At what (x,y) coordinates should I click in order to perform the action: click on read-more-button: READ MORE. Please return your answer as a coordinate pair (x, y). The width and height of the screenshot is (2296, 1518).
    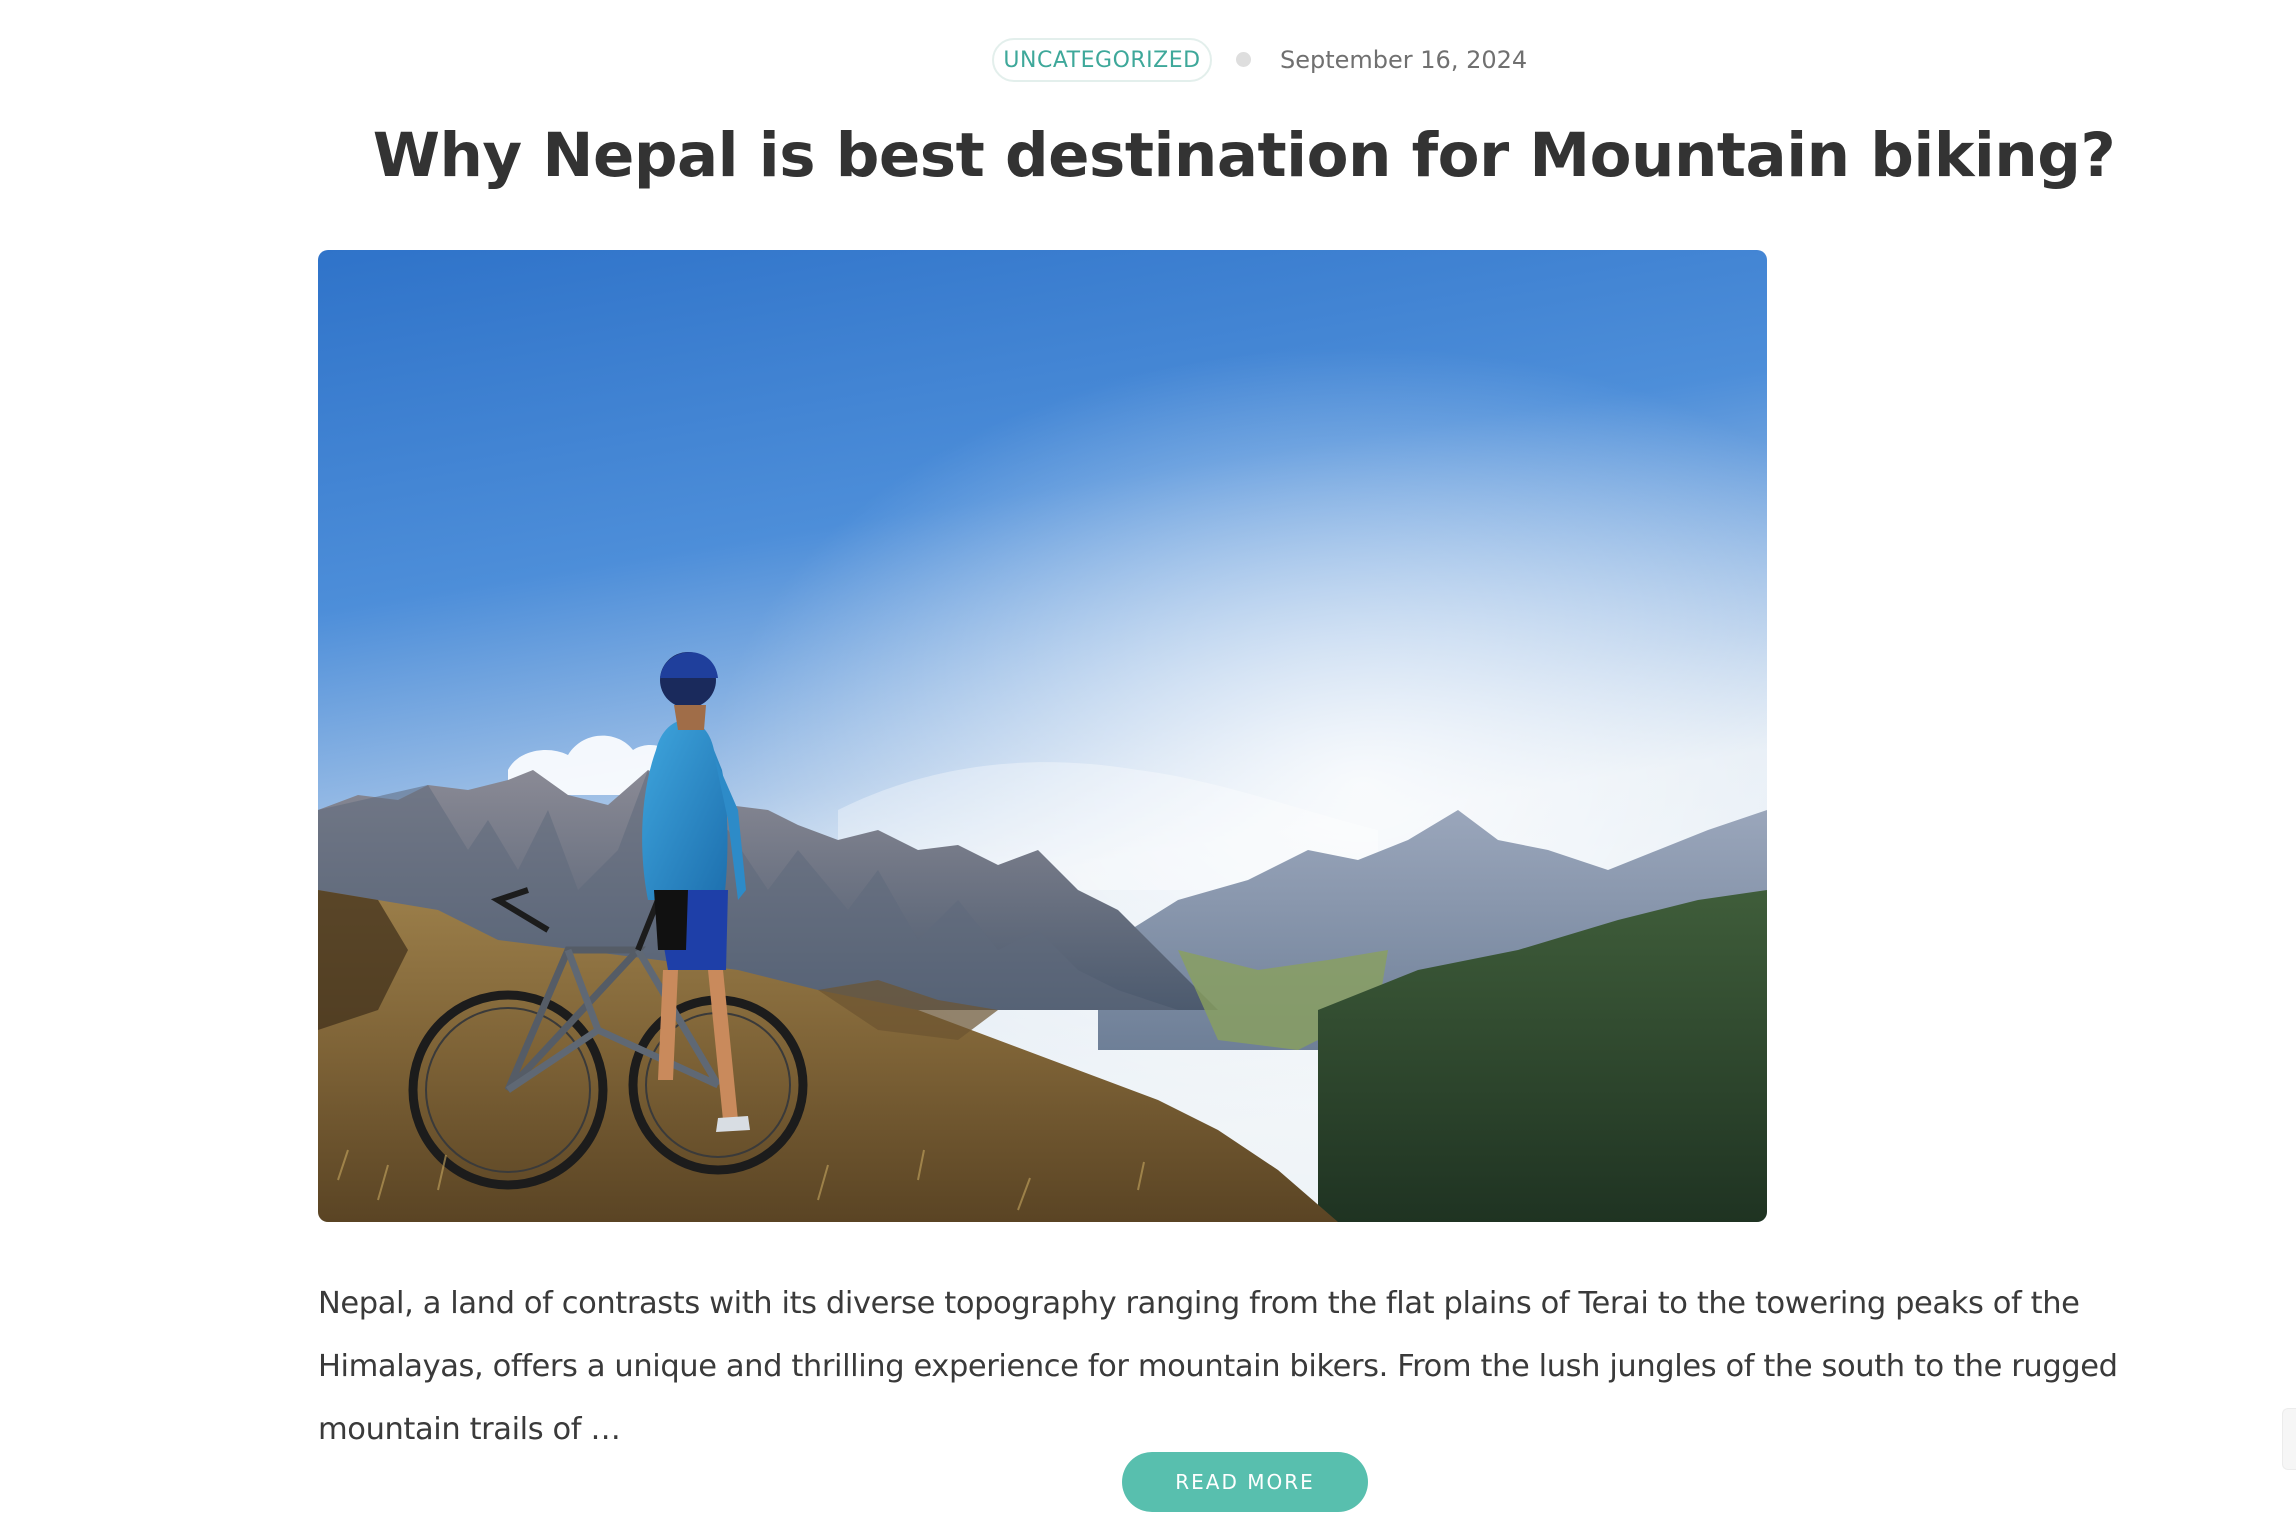
    Looking at the image, I should click on (1245, 1482).